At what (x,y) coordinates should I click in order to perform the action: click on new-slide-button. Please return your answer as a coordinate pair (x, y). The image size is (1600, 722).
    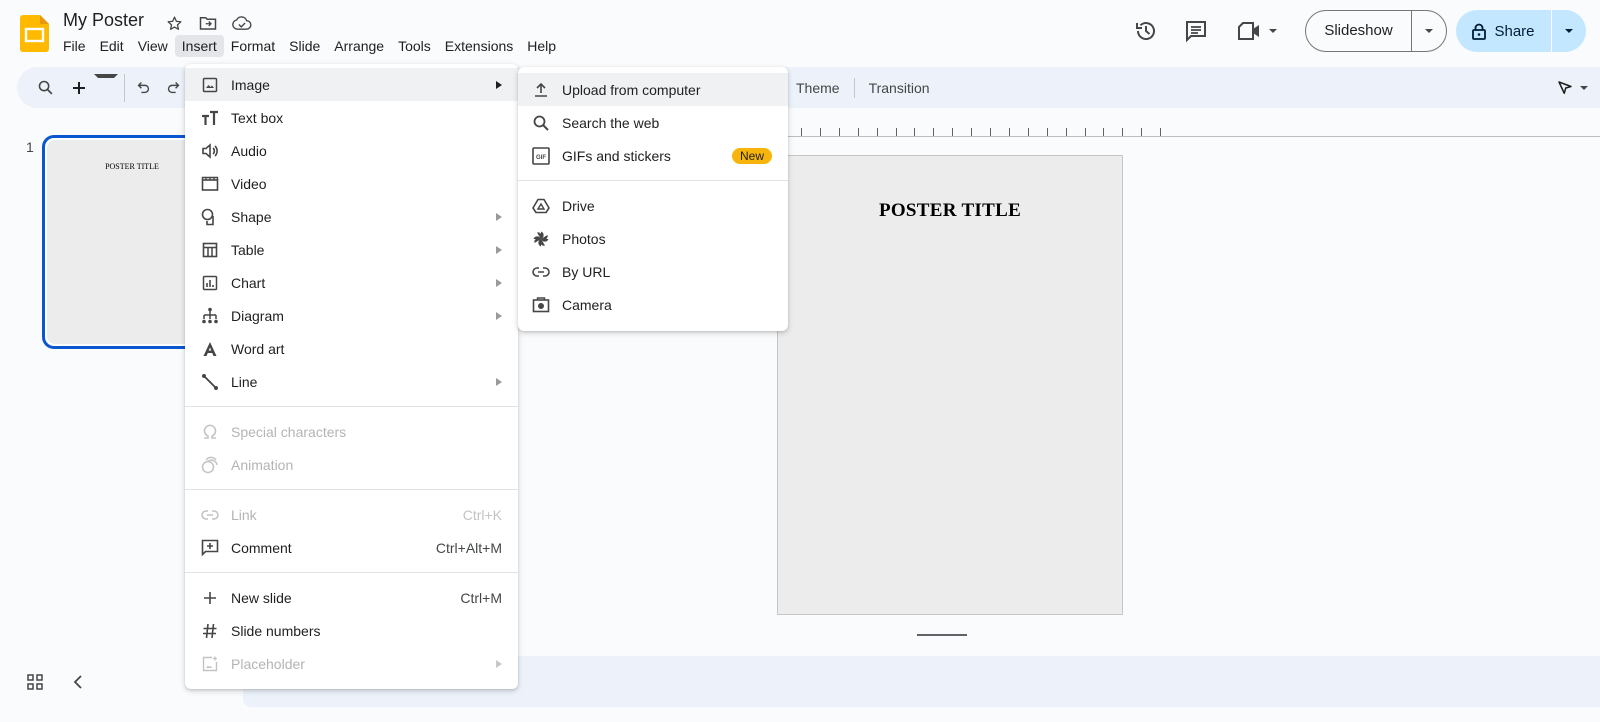
    Looking at the image, I should click on (94, 87).